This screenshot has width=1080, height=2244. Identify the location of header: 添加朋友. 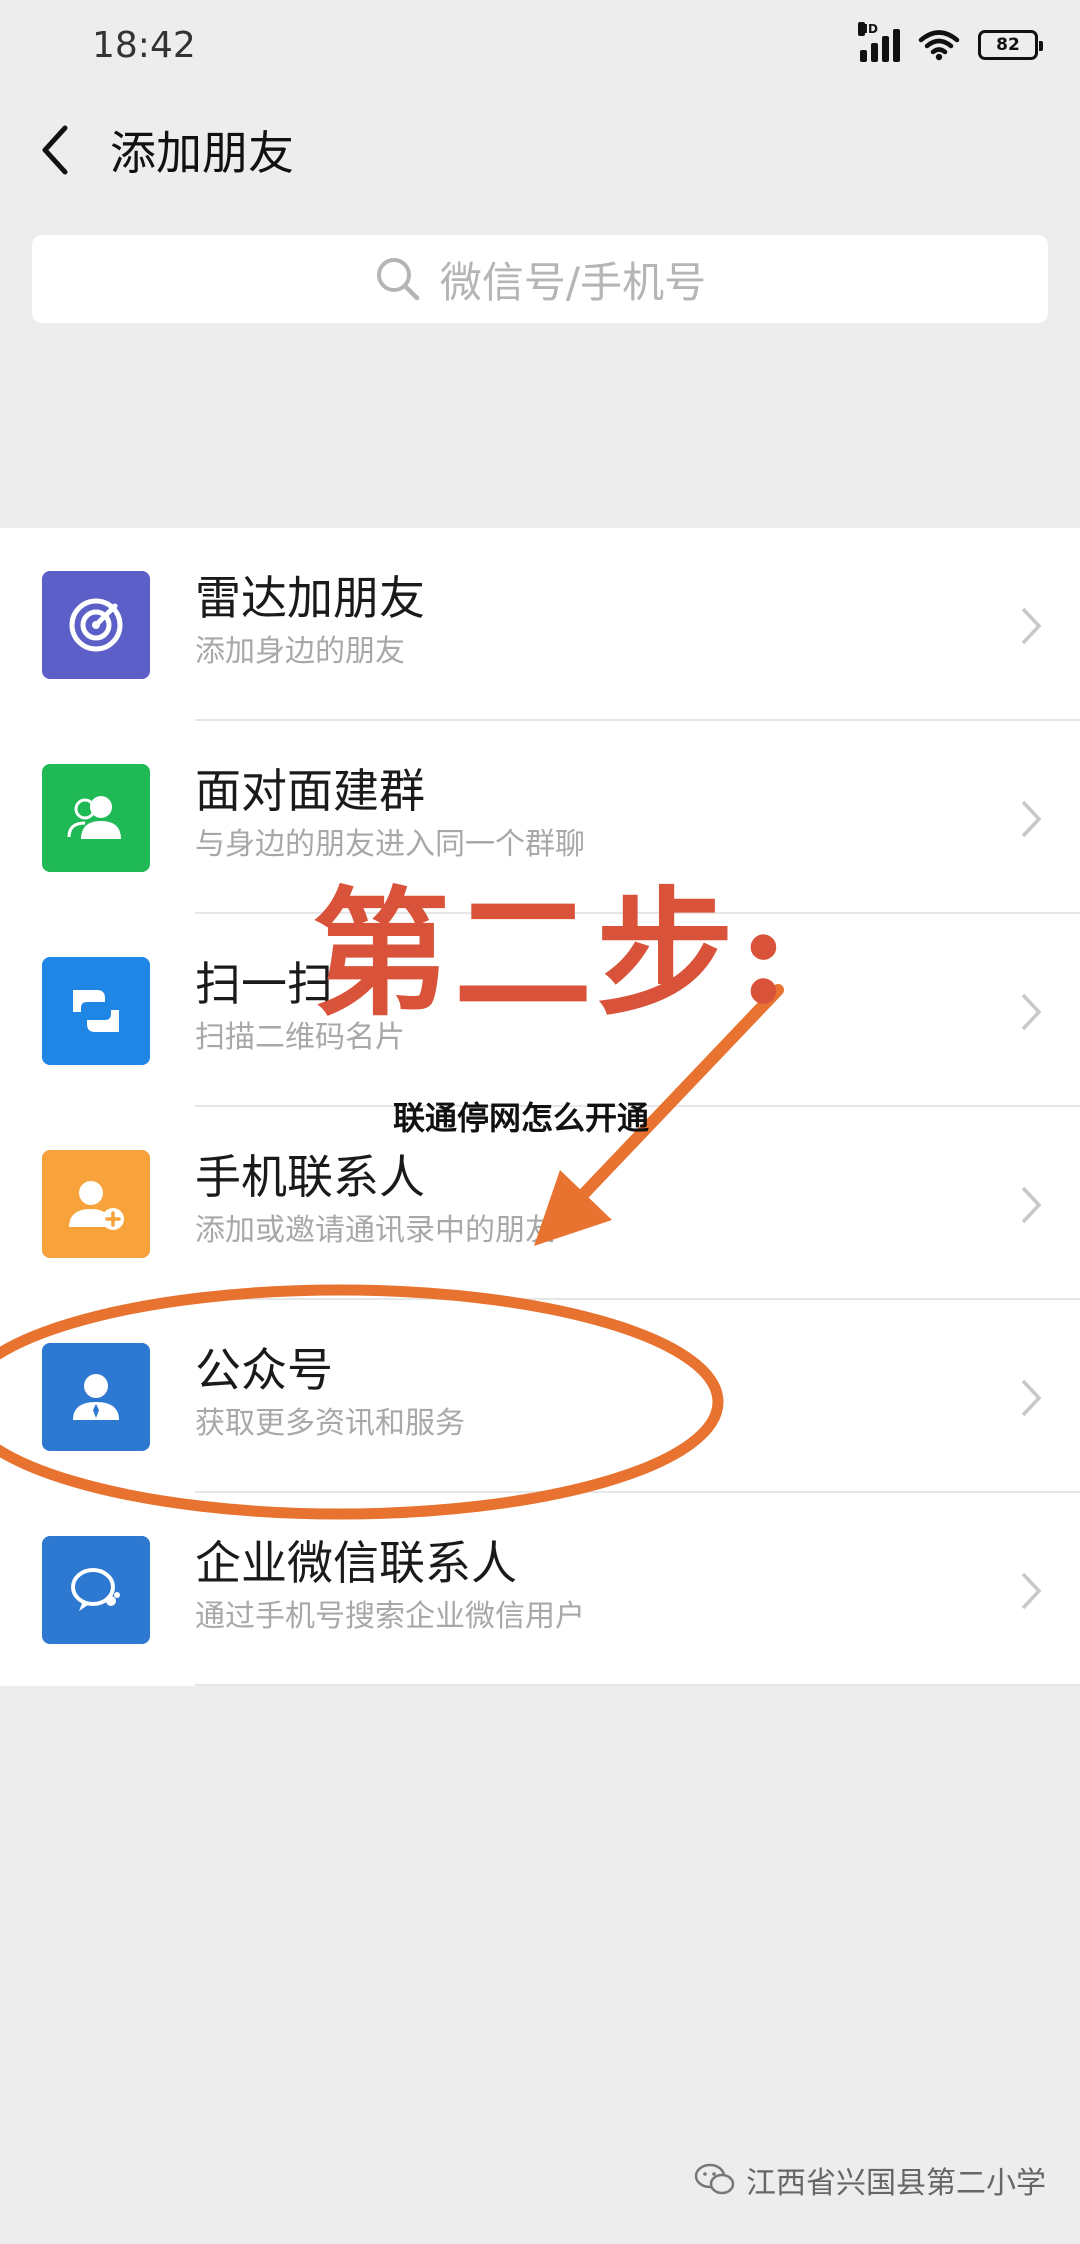
(540, 150).